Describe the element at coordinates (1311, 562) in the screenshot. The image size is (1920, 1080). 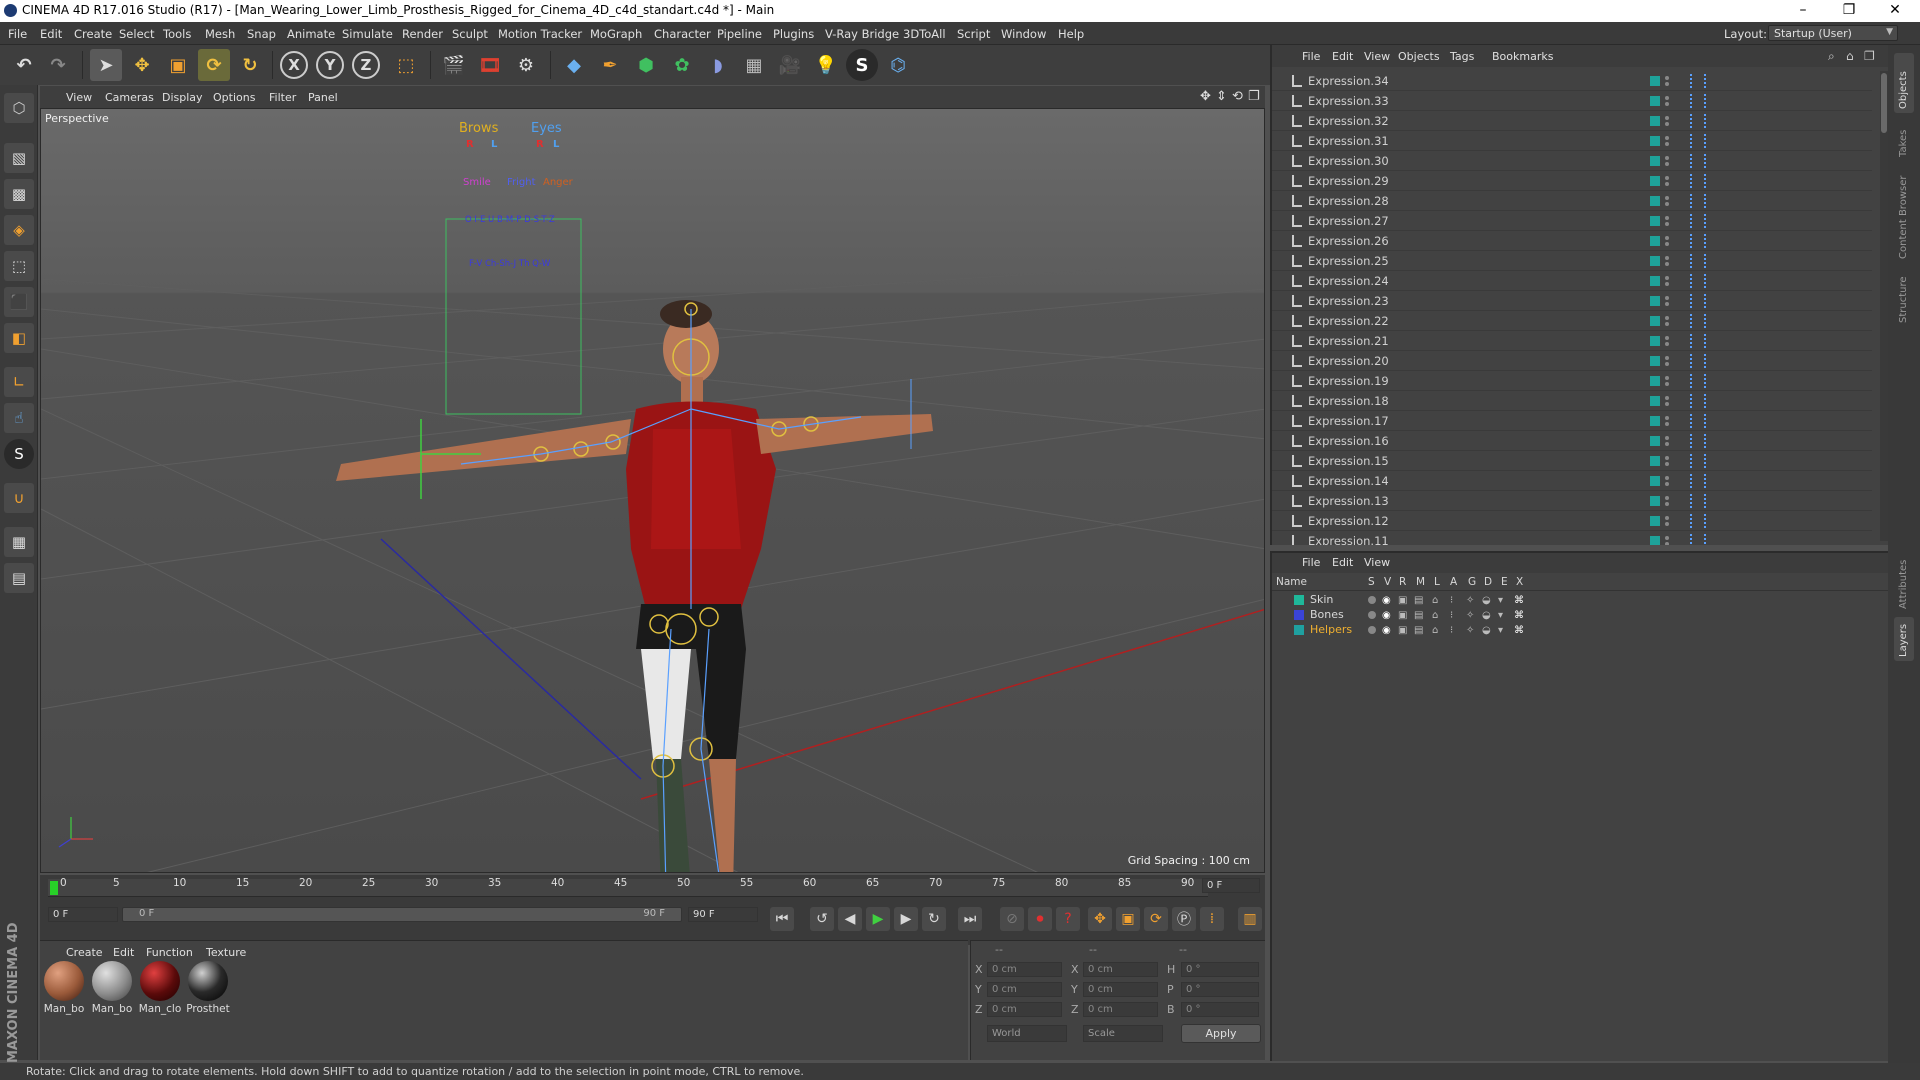
I see `layermgr-menu-file: File` at that location.